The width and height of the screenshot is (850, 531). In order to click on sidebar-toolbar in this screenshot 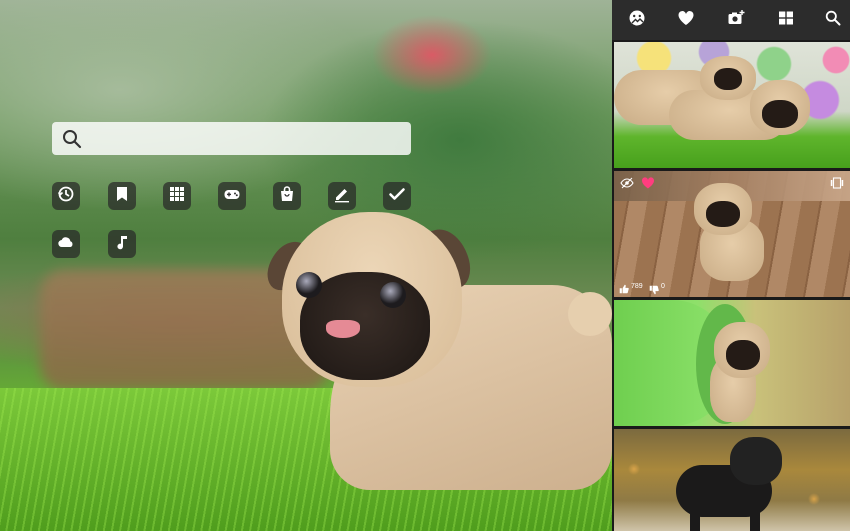, I will do `click(731, 20)`.